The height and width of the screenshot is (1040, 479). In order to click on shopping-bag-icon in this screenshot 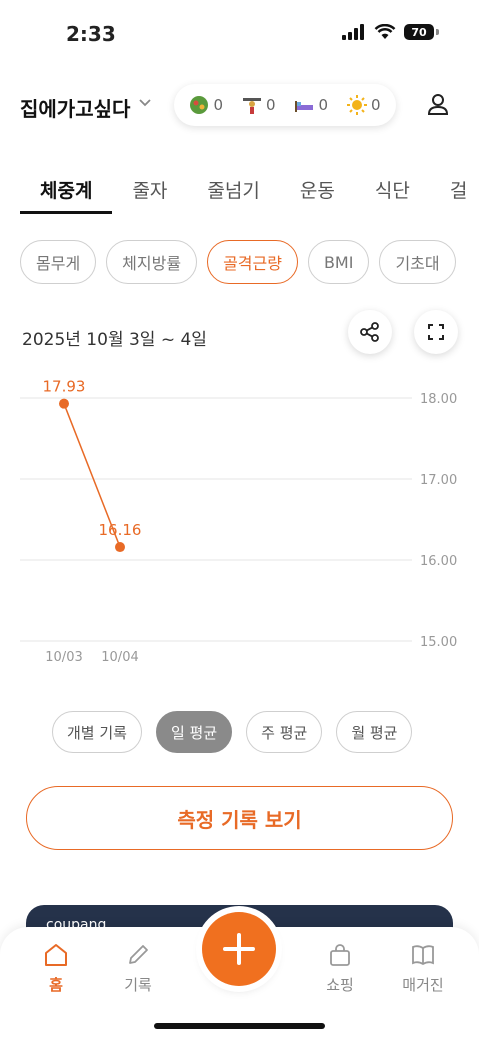, I will do `click(340, 955)`.